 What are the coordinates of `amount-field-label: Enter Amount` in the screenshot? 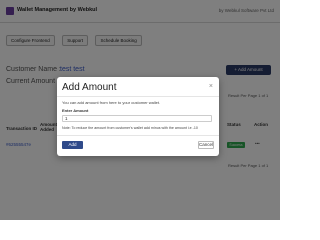 It's located at (75, 110).